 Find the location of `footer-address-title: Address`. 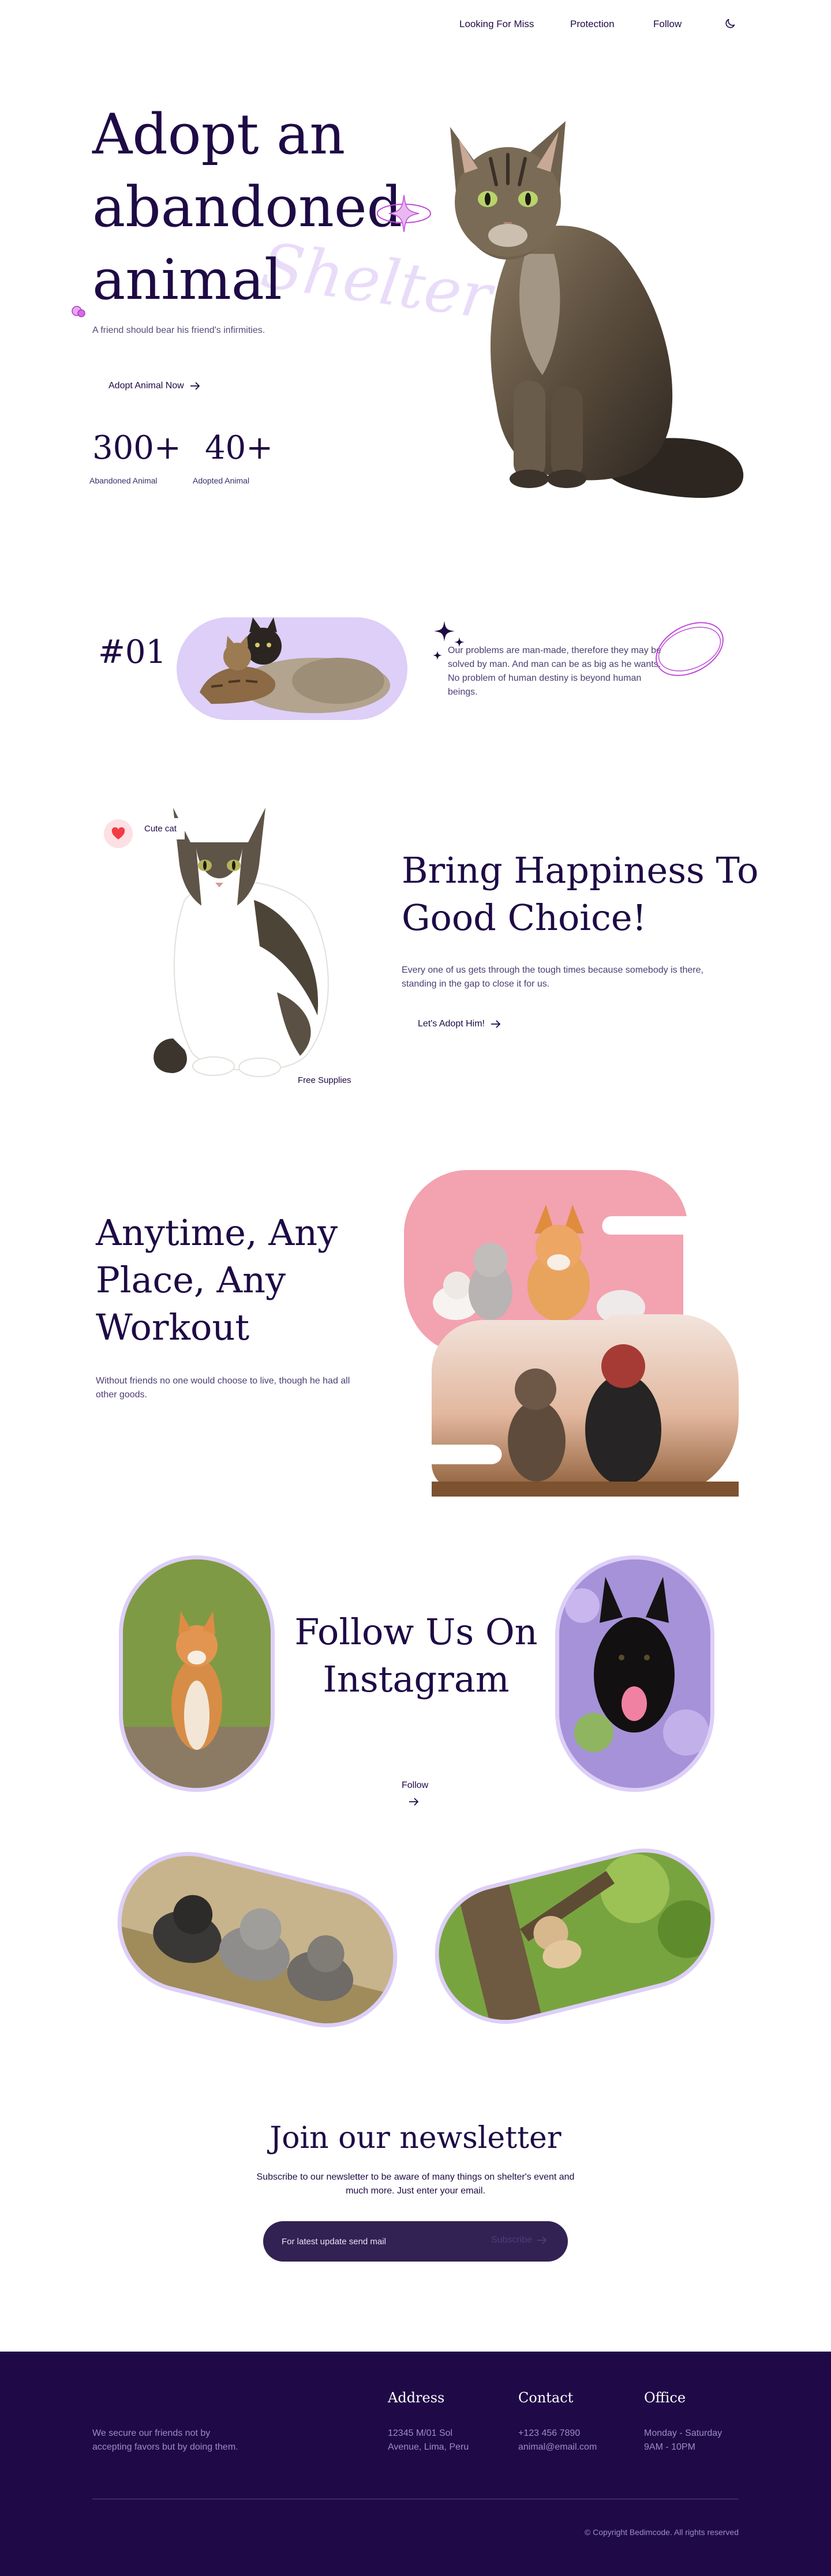

footer-address-title: Address is located at coordinates (416, 2398).